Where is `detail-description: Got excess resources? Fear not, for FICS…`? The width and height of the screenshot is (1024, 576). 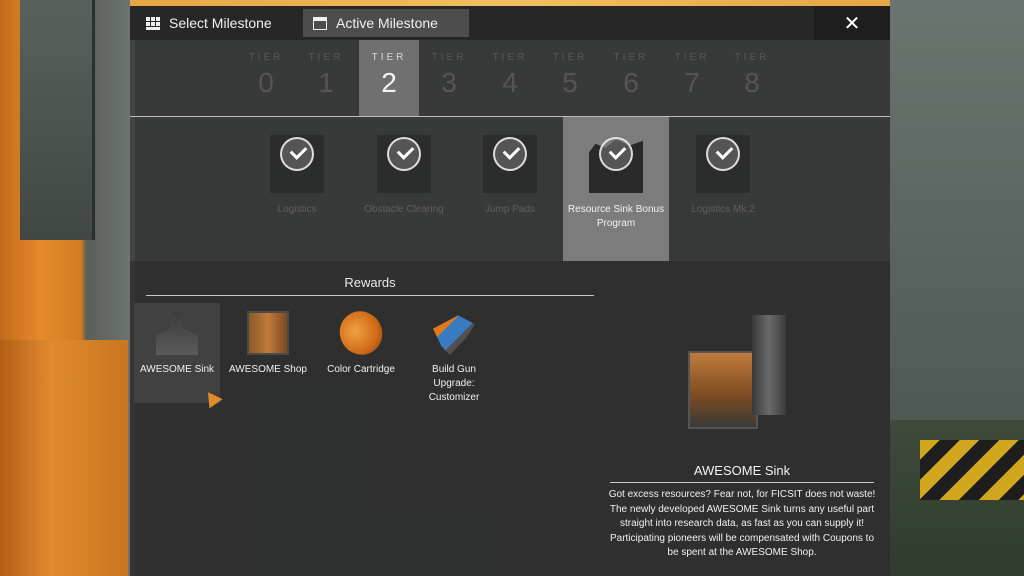
detail-description: Got excess resources? Fear not, for FICS… is located at coordinates (742, 523).